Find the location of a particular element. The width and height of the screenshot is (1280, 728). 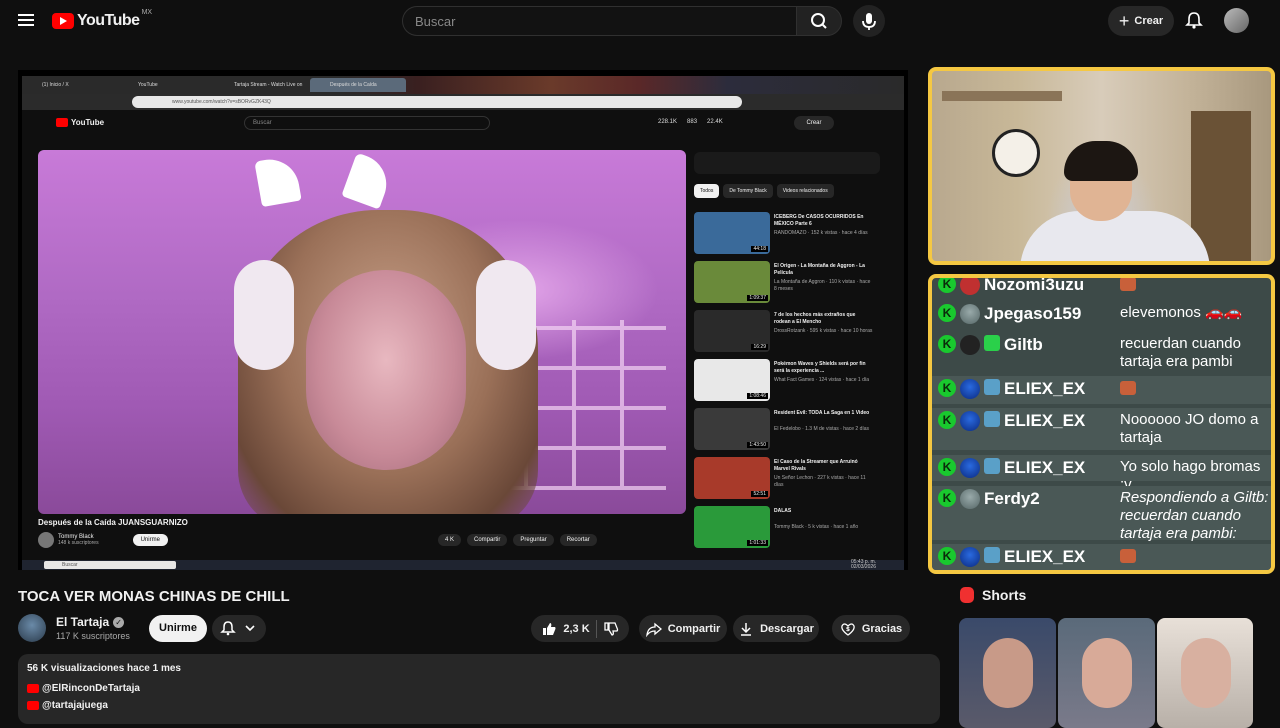

taskbar-search: Buscar is located at coordinates (110, 565).